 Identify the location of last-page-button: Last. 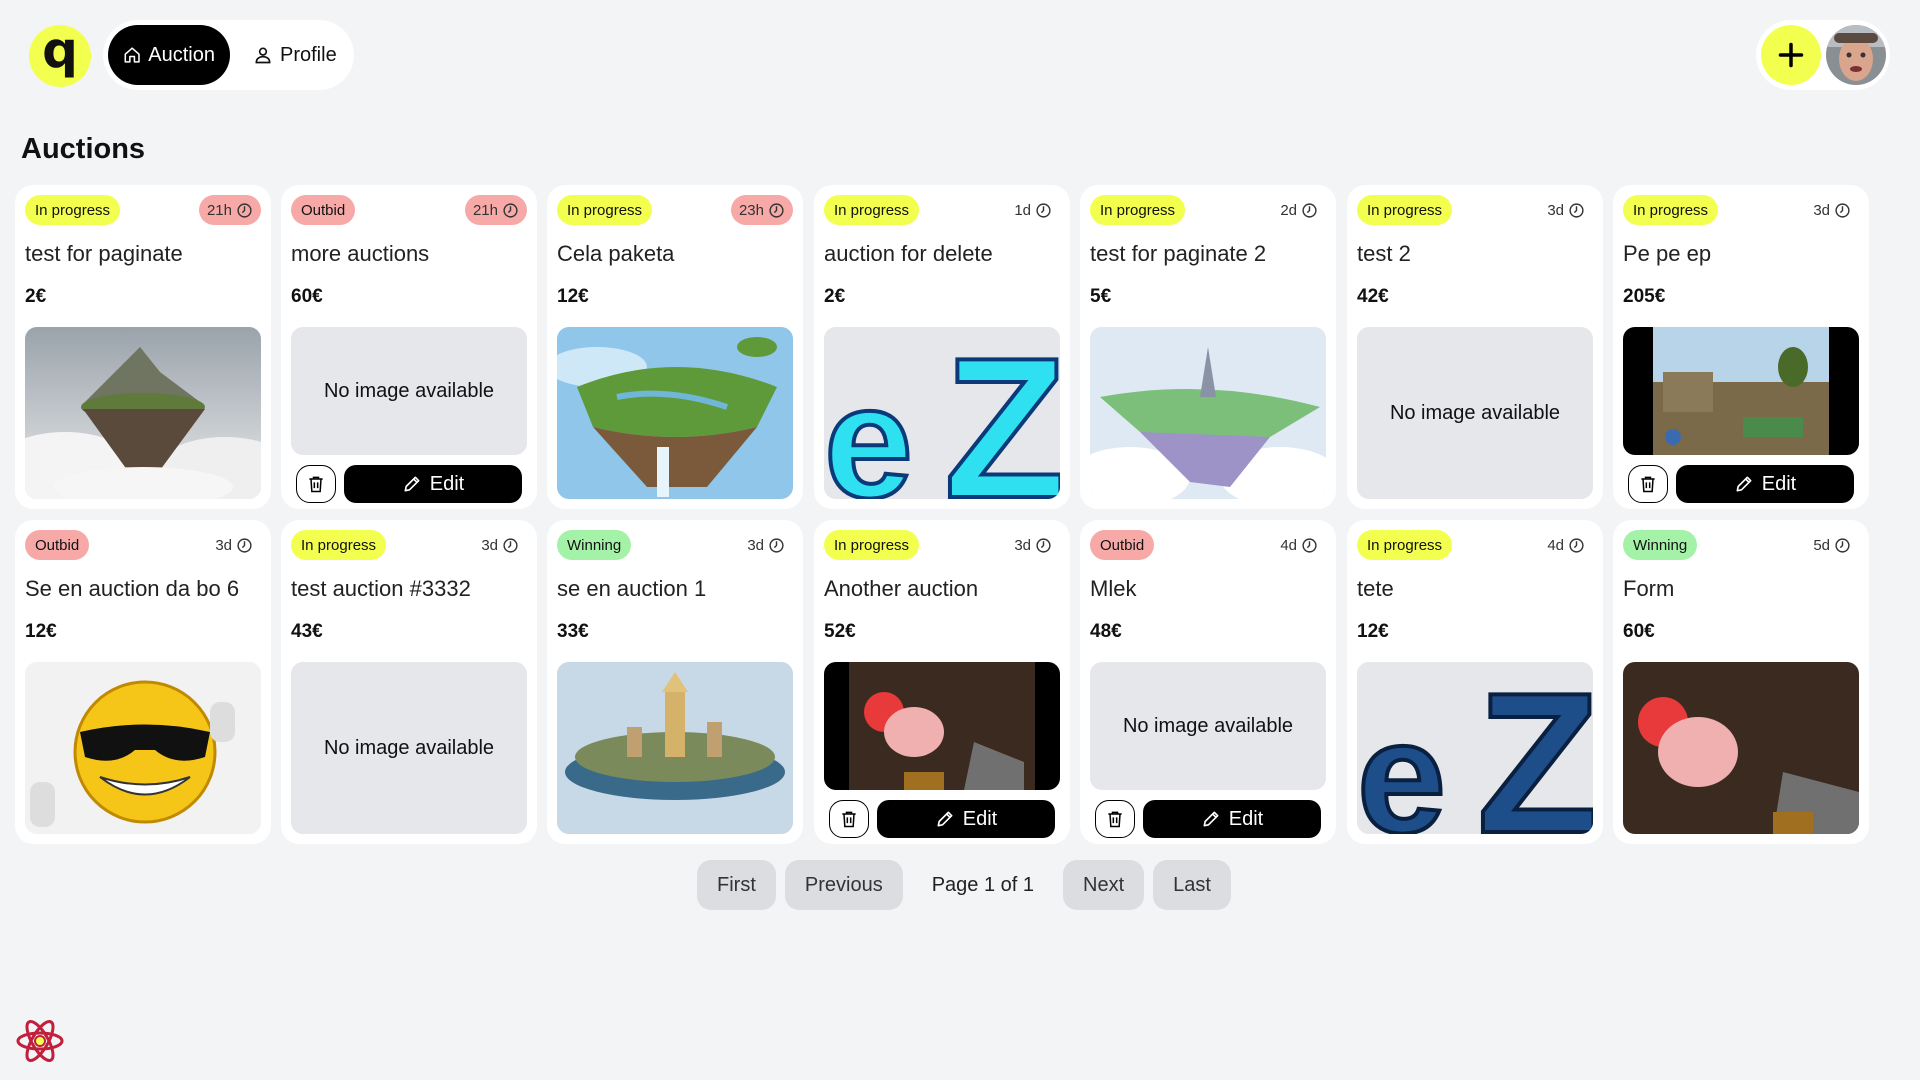
(1192, 885).